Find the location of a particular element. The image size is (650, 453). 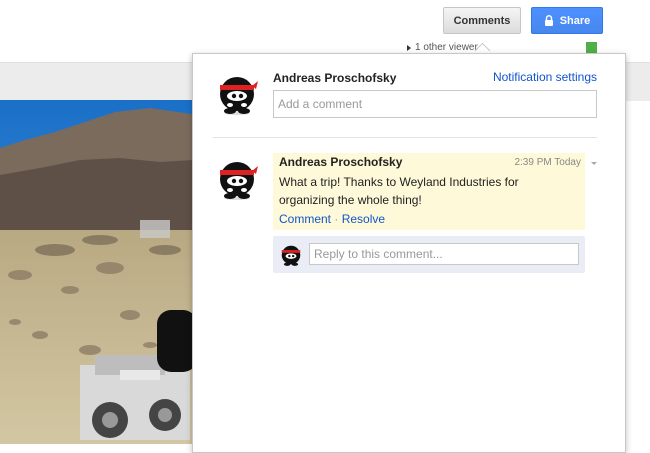

viewers-text: 1 other viewer is located at coordinates (446, 47).